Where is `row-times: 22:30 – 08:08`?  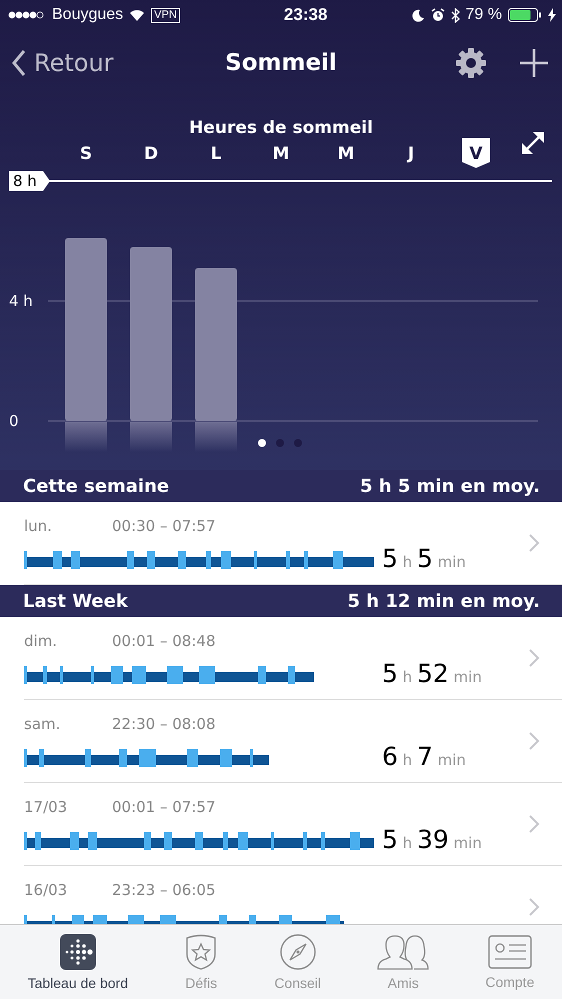
row-times: 22:30 – 08:08 is located at coordinates (164, 724).